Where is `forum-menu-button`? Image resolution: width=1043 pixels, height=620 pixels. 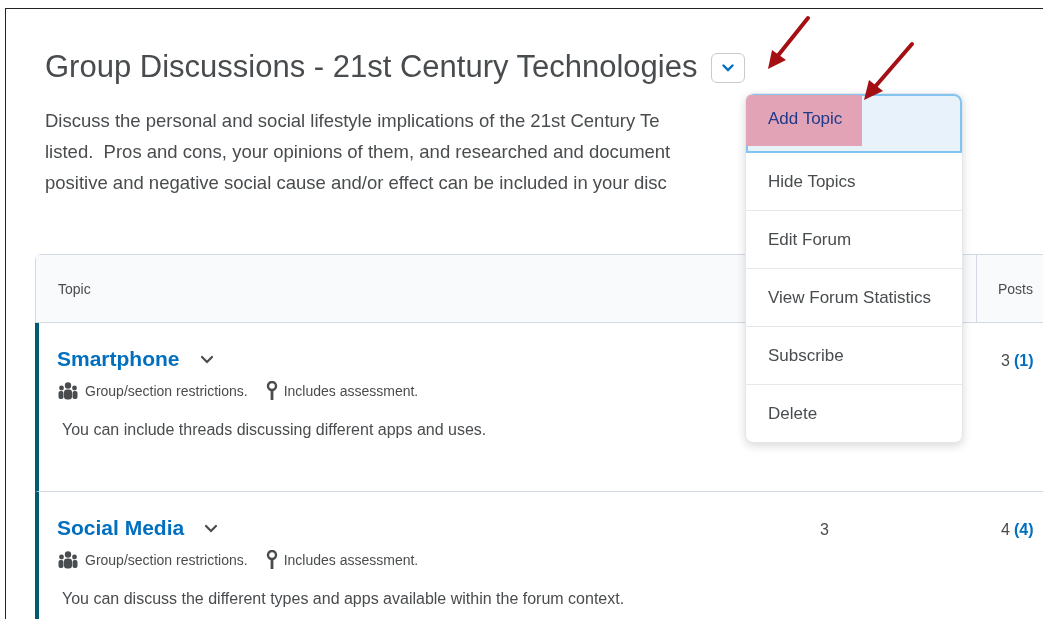 forum-menu-button is located at coordinates (728, 68).